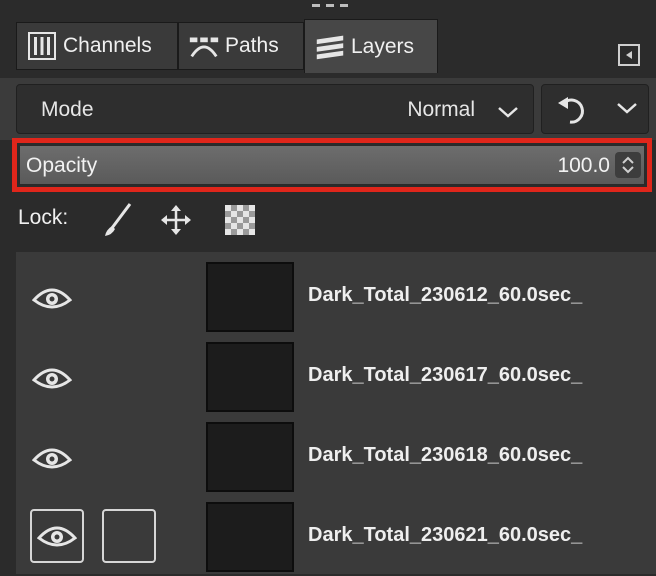 The width and height of the screenshot is (656, 576). I want to click on opacity-spinner, so click(628, 165).